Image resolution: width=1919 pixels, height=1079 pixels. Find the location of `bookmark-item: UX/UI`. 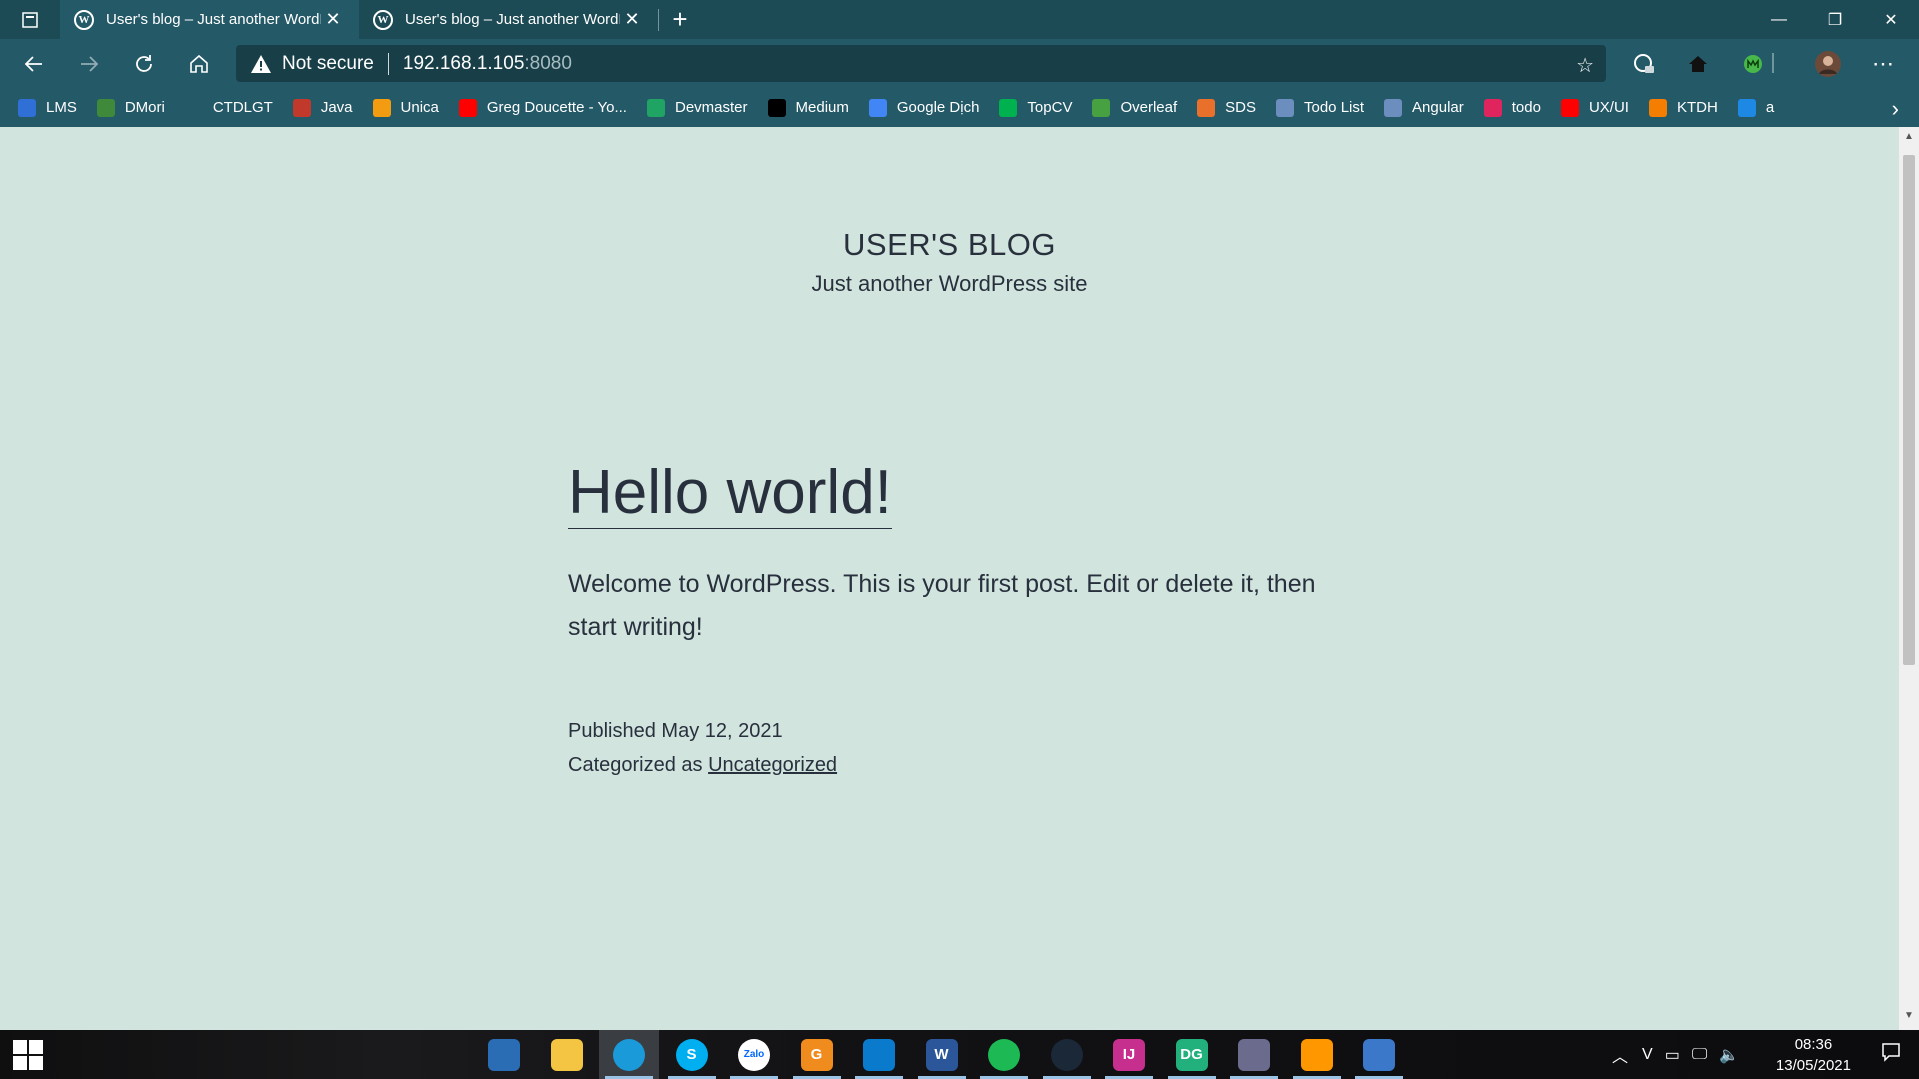

bookmark-item: UX/UI is located at coordinates (1594, 107).